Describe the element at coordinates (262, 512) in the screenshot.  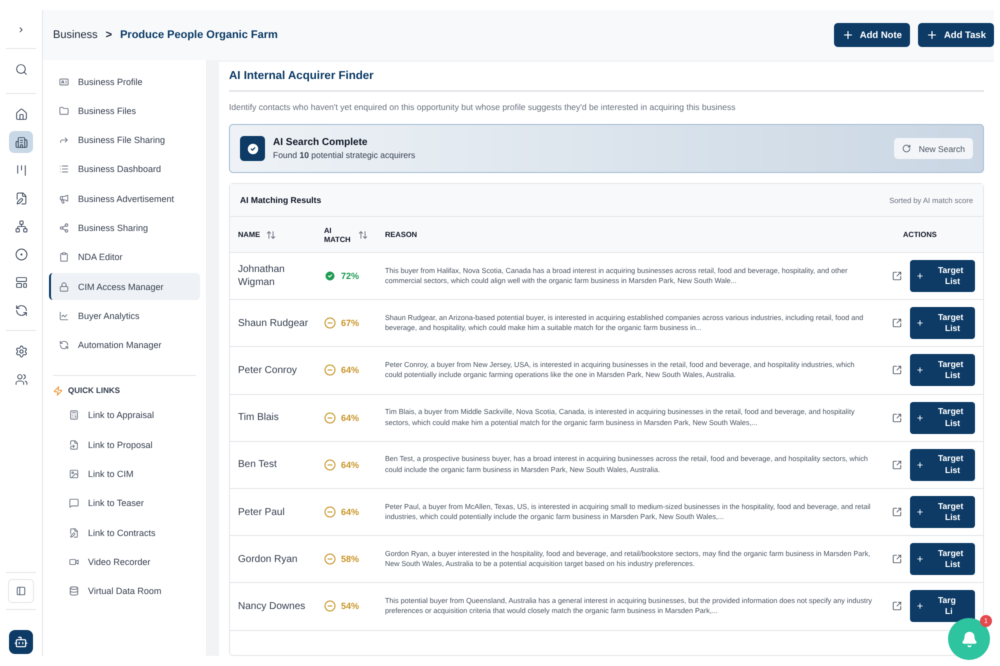
I see `buyer-name: Peter Paul` at that location.